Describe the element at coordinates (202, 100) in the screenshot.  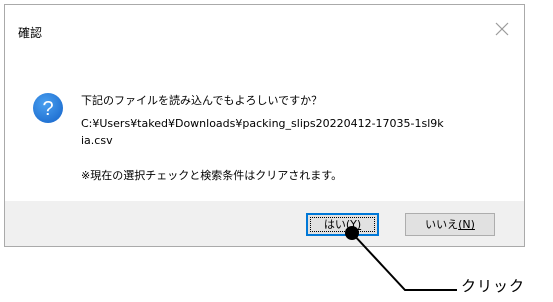
I see `confirm-message: 下記のファイルを読み込んでもよろしいですか？` at that location.